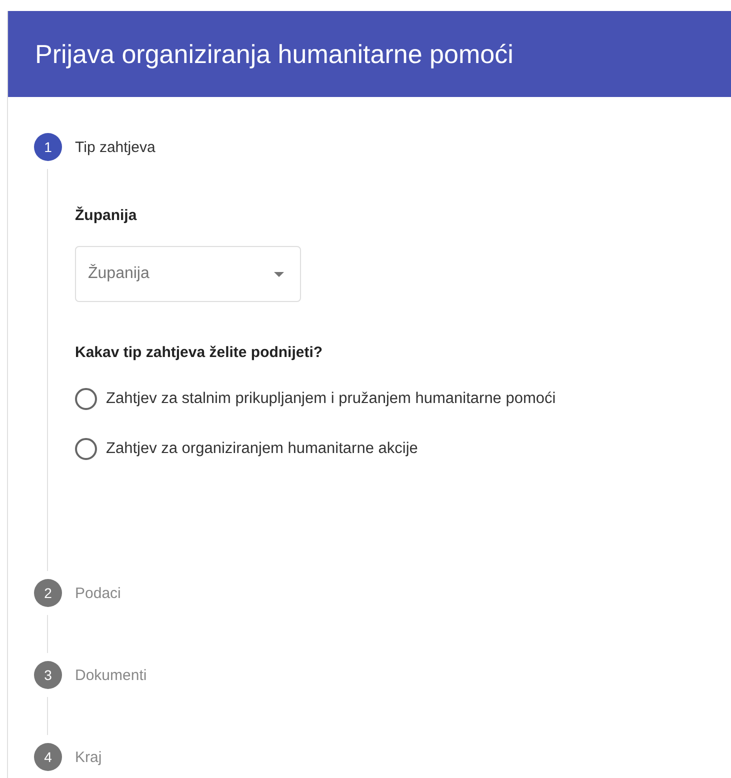 The height and width of the screenshot is (778, 731). Describe the element at coordinates (106, 215) in the screenshot. I see `field-label: Županija` at that location.